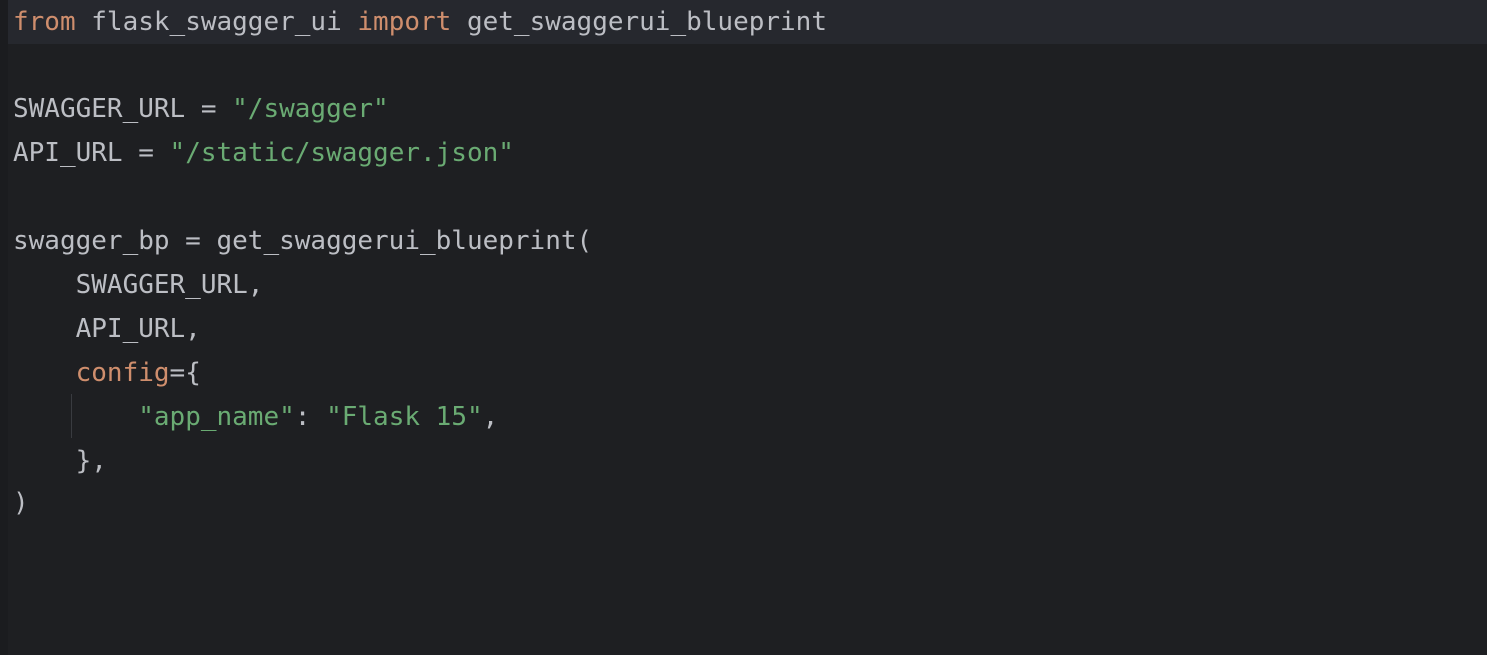 The image size is (1487, 655). I want to click on code-token: ,, so click(490, 417).